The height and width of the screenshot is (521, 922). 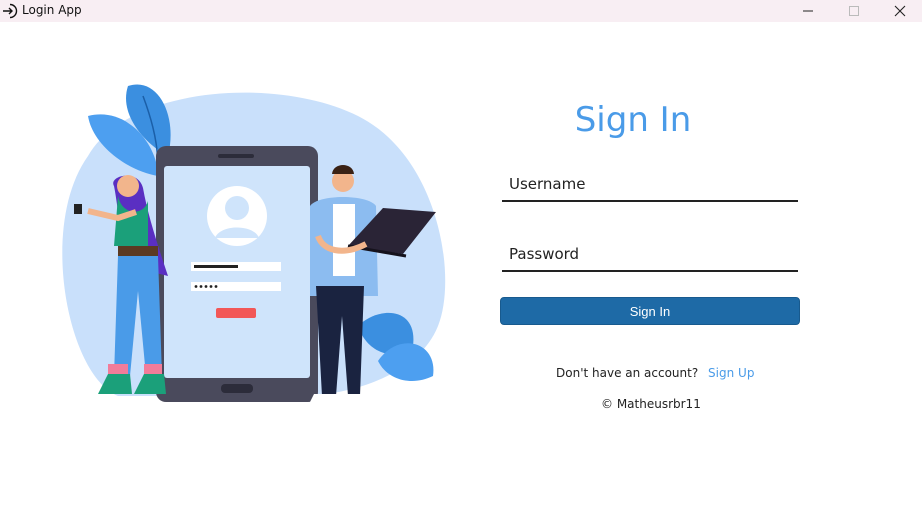 What do you see at coordinates (52, 10) in the screenshot?
I see `window-title: Login App` at bounding box center [52, 10].